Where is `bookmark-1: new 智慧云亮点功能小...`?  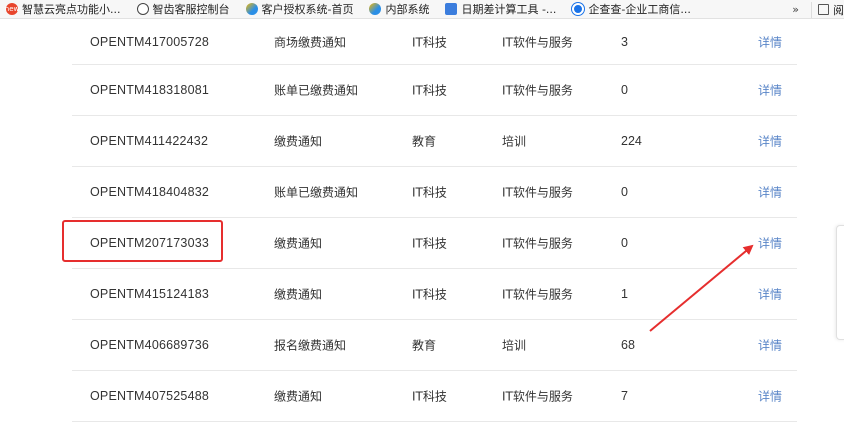 bookmark-1: new 智慧云亮点功能小... is located at coordinates (62, 9).